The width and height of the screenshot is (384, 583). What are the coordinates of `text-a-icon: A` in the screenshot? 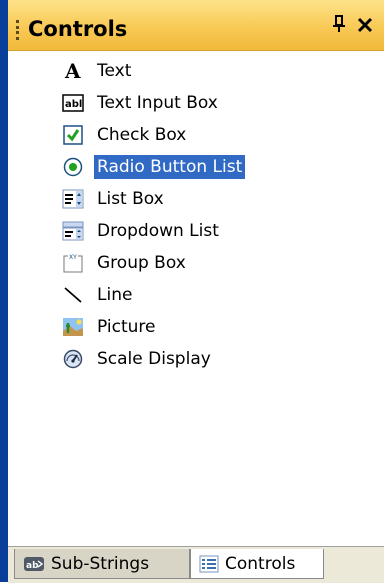 It's located at (73, 71).